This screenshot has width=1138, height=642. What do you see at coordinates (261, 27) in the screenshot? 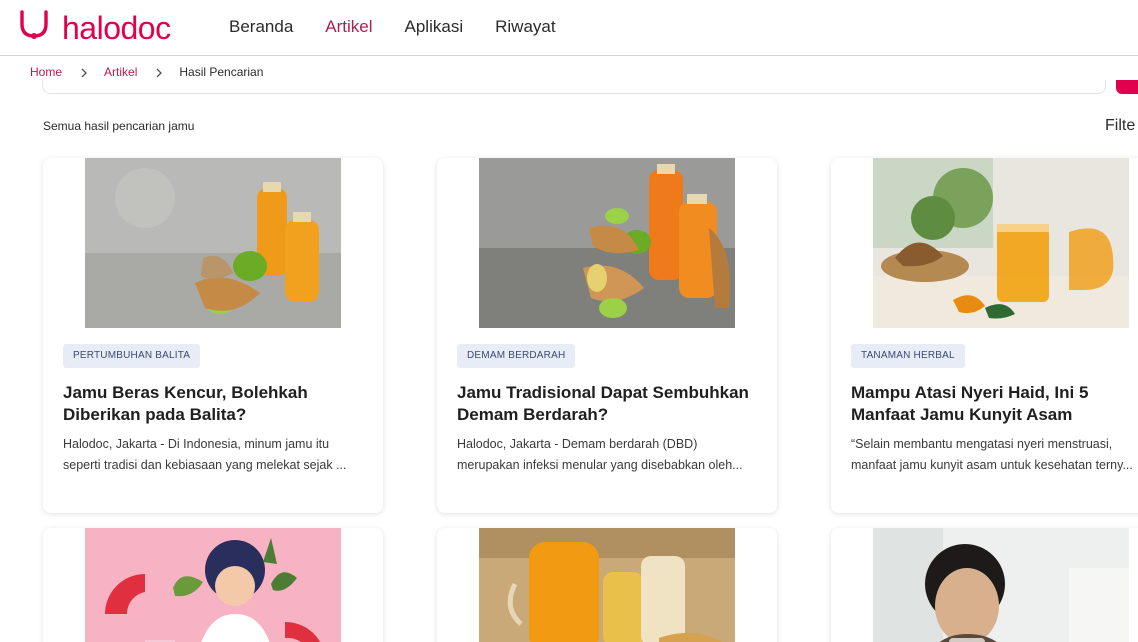
I see `nav-beranda: Beranda` at bounding box center [261, 27].